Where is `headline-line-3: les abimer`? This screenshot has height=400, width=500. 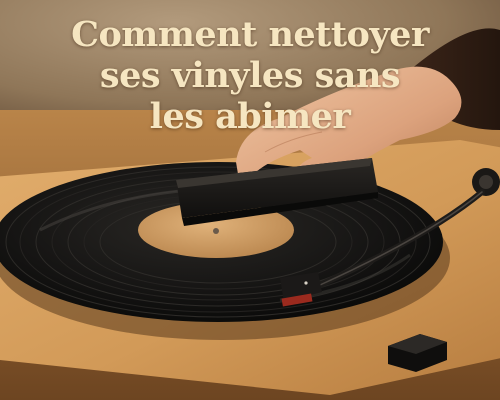
headline-line-3: les abimer is located at coordinates (250, 116).